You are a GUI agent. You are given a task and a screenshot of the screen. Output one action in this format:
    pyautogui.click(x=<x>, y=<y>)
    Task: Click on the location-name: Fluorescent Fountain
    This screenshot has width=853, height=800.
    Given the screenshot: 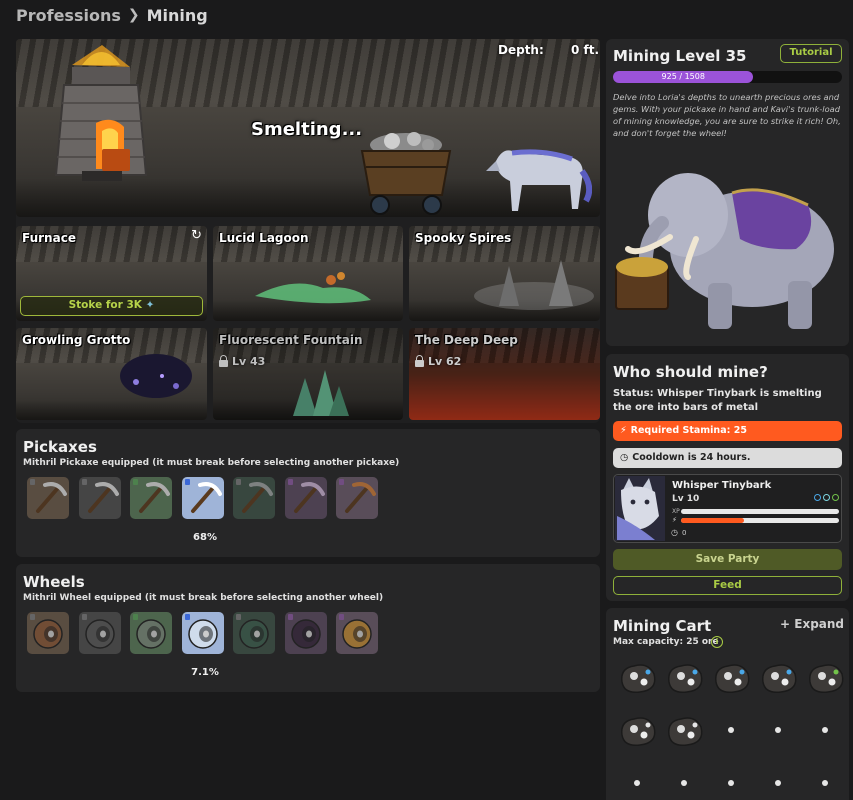 What is the action you would take?
    pyautogui.click(x=291, y=340)
    